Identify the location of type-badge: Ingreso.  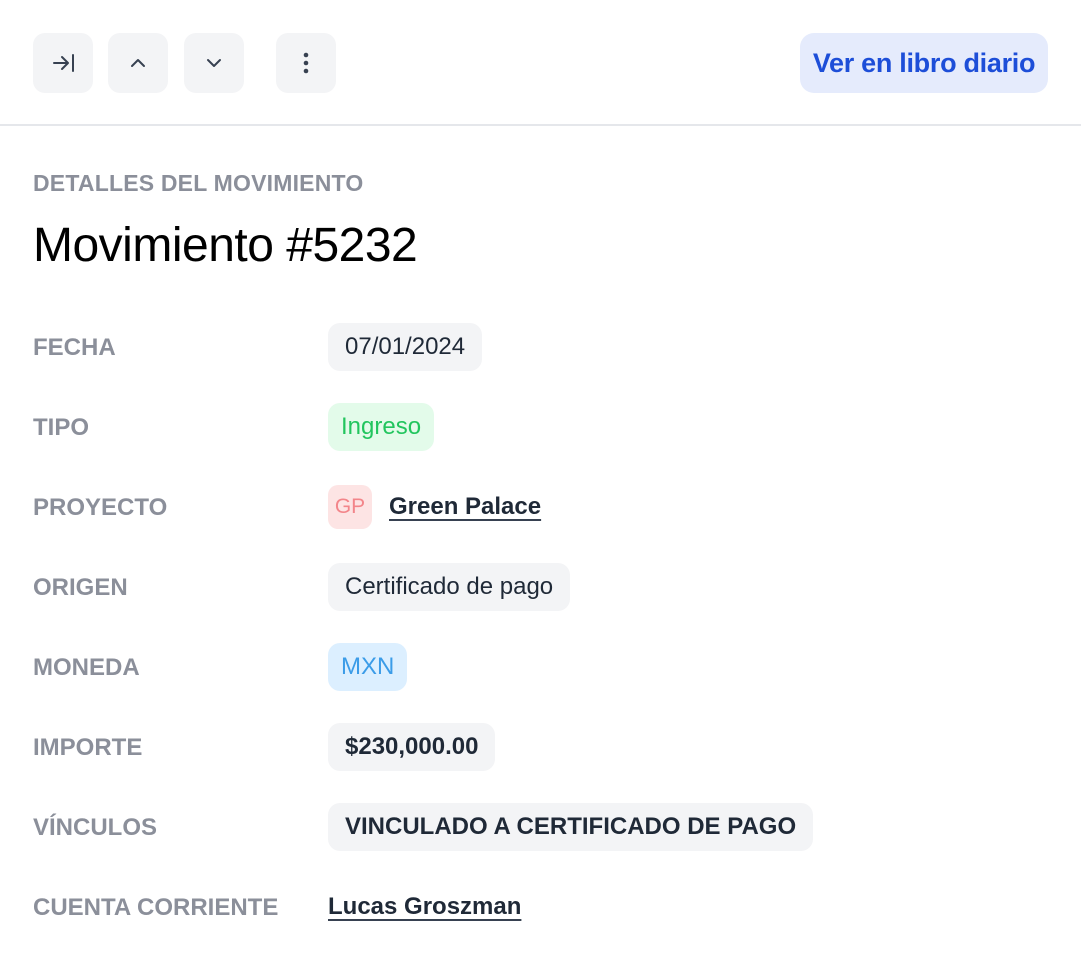
(381, 427).